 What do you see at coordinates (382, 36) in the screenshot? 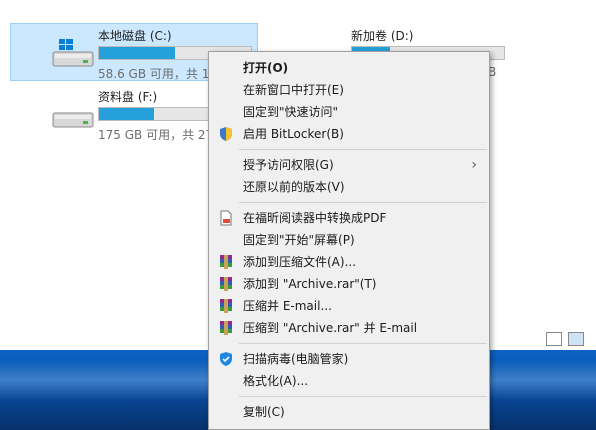
I see `drive-label: 新加卷 (D:)` at bounding box center [382, 36].